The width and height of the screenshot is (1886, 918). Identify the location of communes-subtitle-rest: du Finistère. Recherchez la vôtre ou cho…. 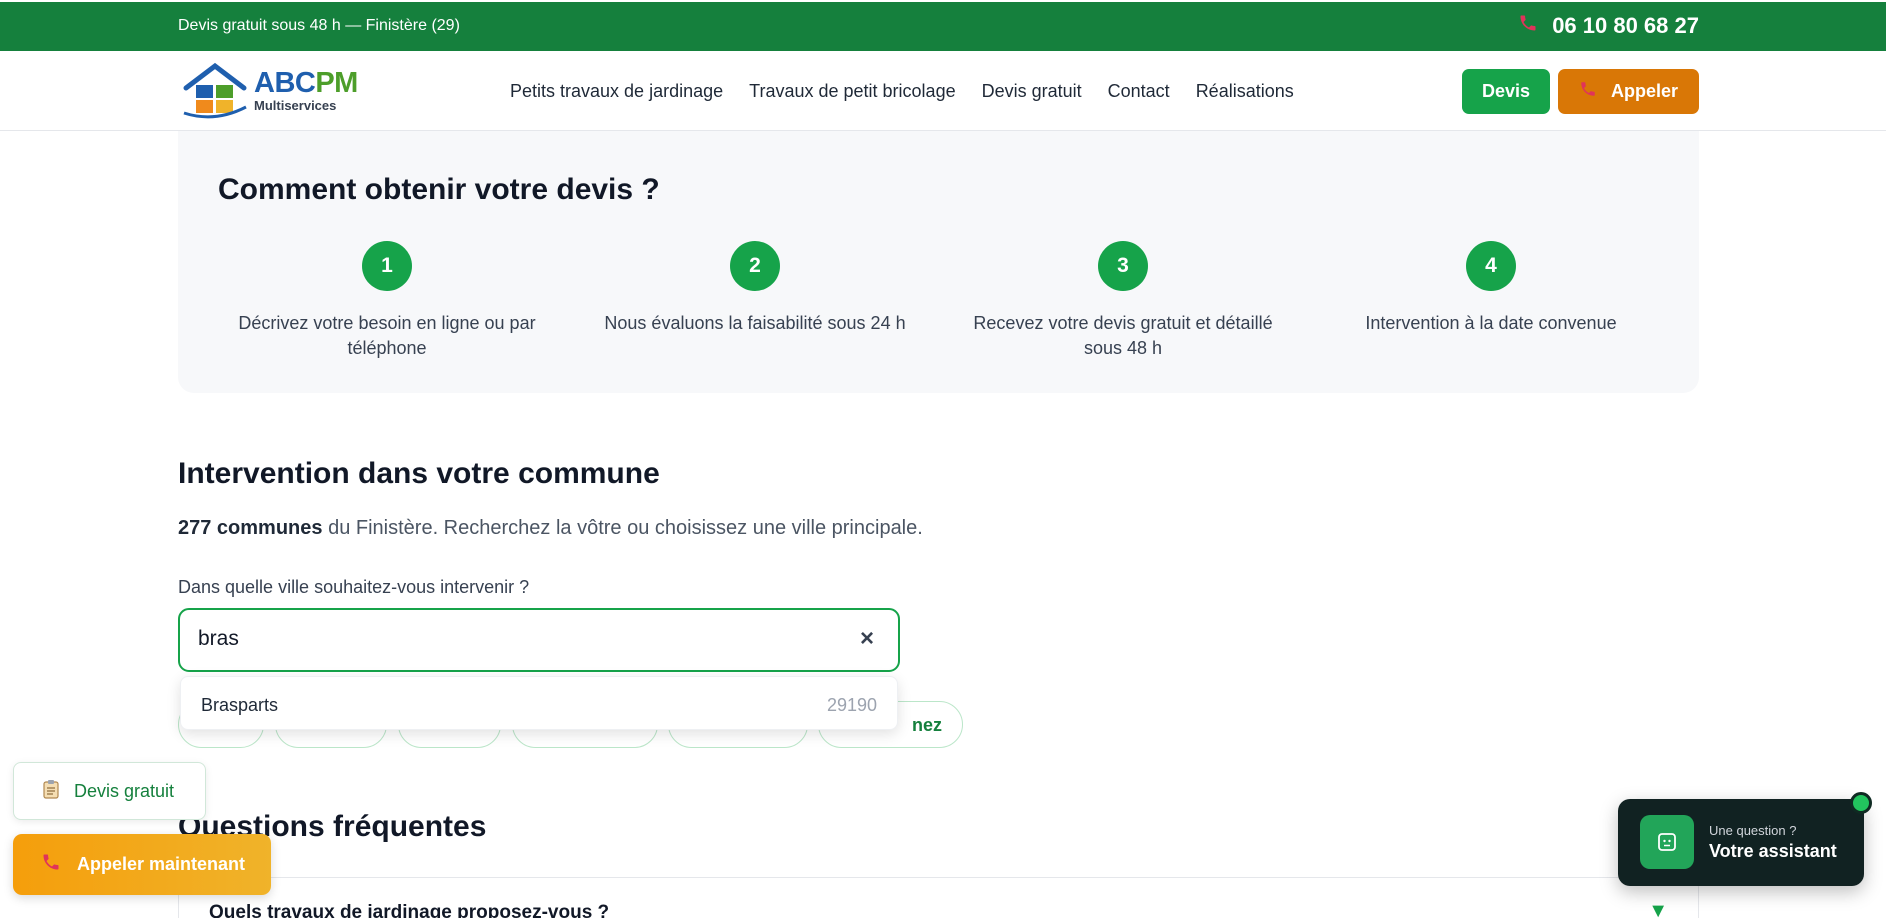
(622, 528).